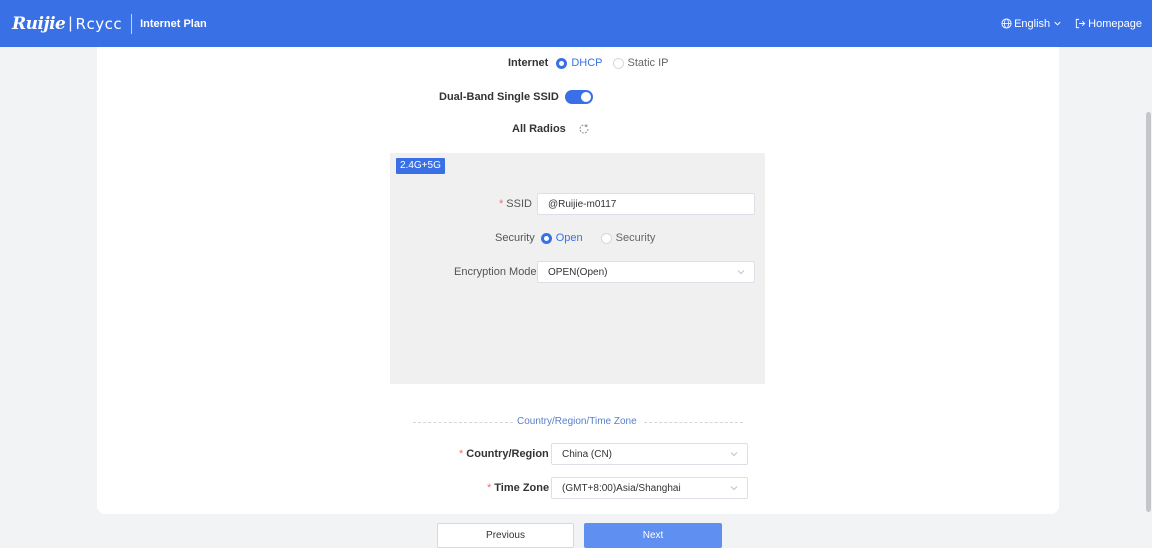  What do you see at coordinates (546, 238) in the screenshot?
I see `radio-open-circle` at bounding box center [546, 238].